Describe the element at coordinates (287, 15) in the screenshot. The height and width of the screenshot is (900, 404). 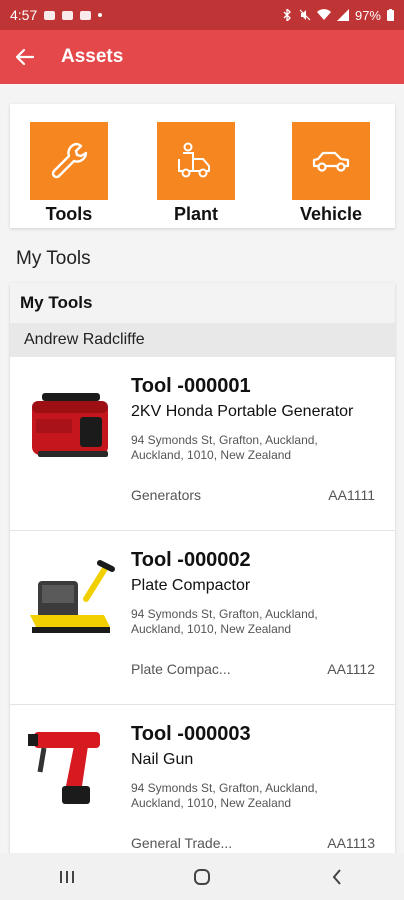
I see `bluetooth-icon` at that location.